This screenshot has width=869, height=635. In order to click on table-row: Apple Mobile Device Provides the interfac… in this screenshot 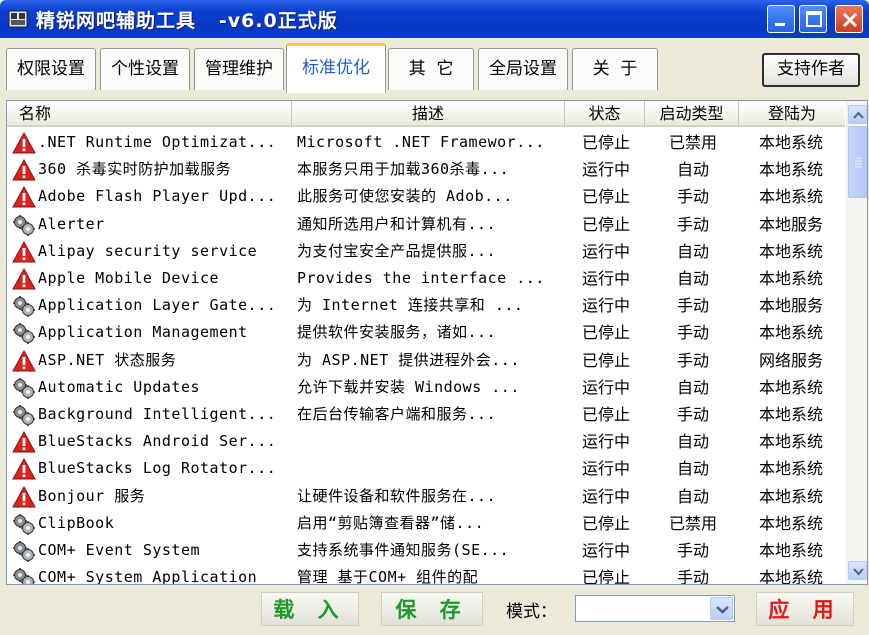, I will do `click(426, 278)`.